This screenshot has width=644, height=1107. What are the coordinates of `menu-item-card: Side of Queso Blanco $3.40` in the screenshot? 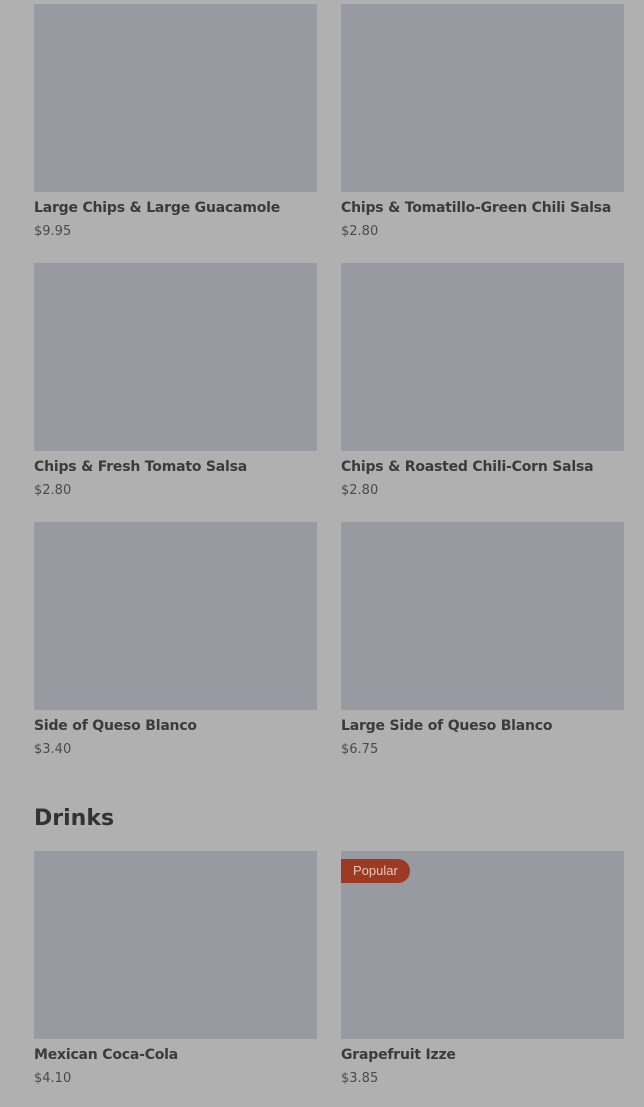 It's located at (175, 640).